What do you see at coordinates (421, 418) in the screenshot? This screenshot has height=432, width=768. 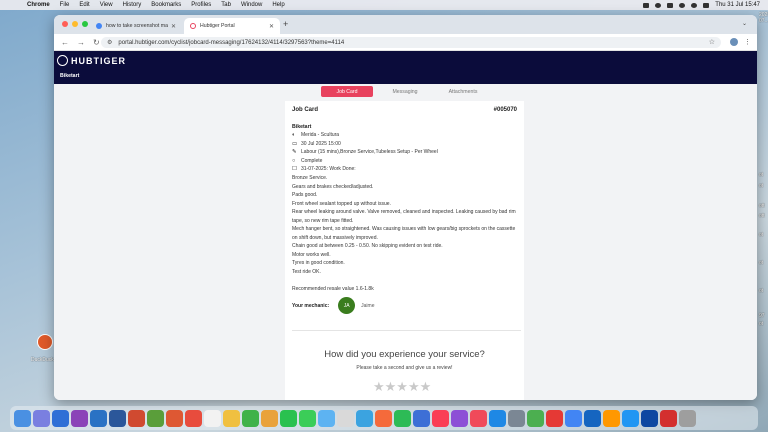 I see `keynote-icon` at bounding box center [421, 418].